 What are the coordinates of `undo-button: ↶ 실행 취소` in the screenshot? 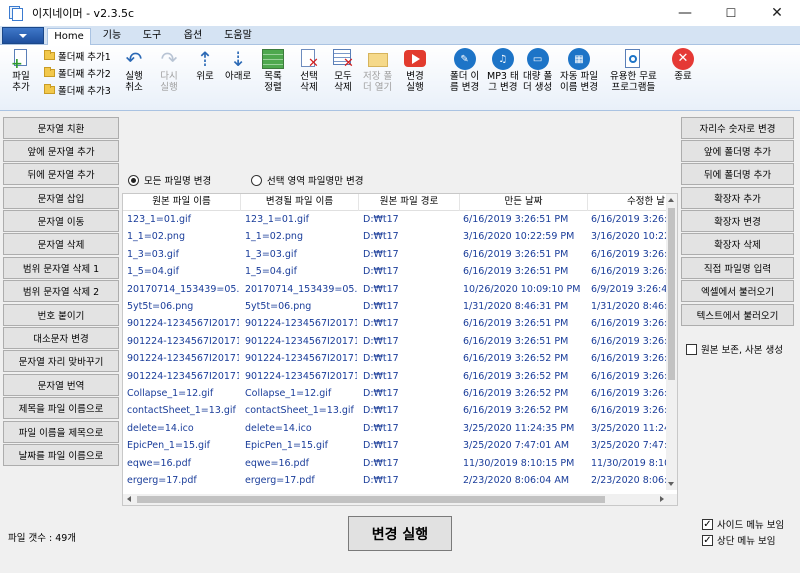 It's located at (134, 70).